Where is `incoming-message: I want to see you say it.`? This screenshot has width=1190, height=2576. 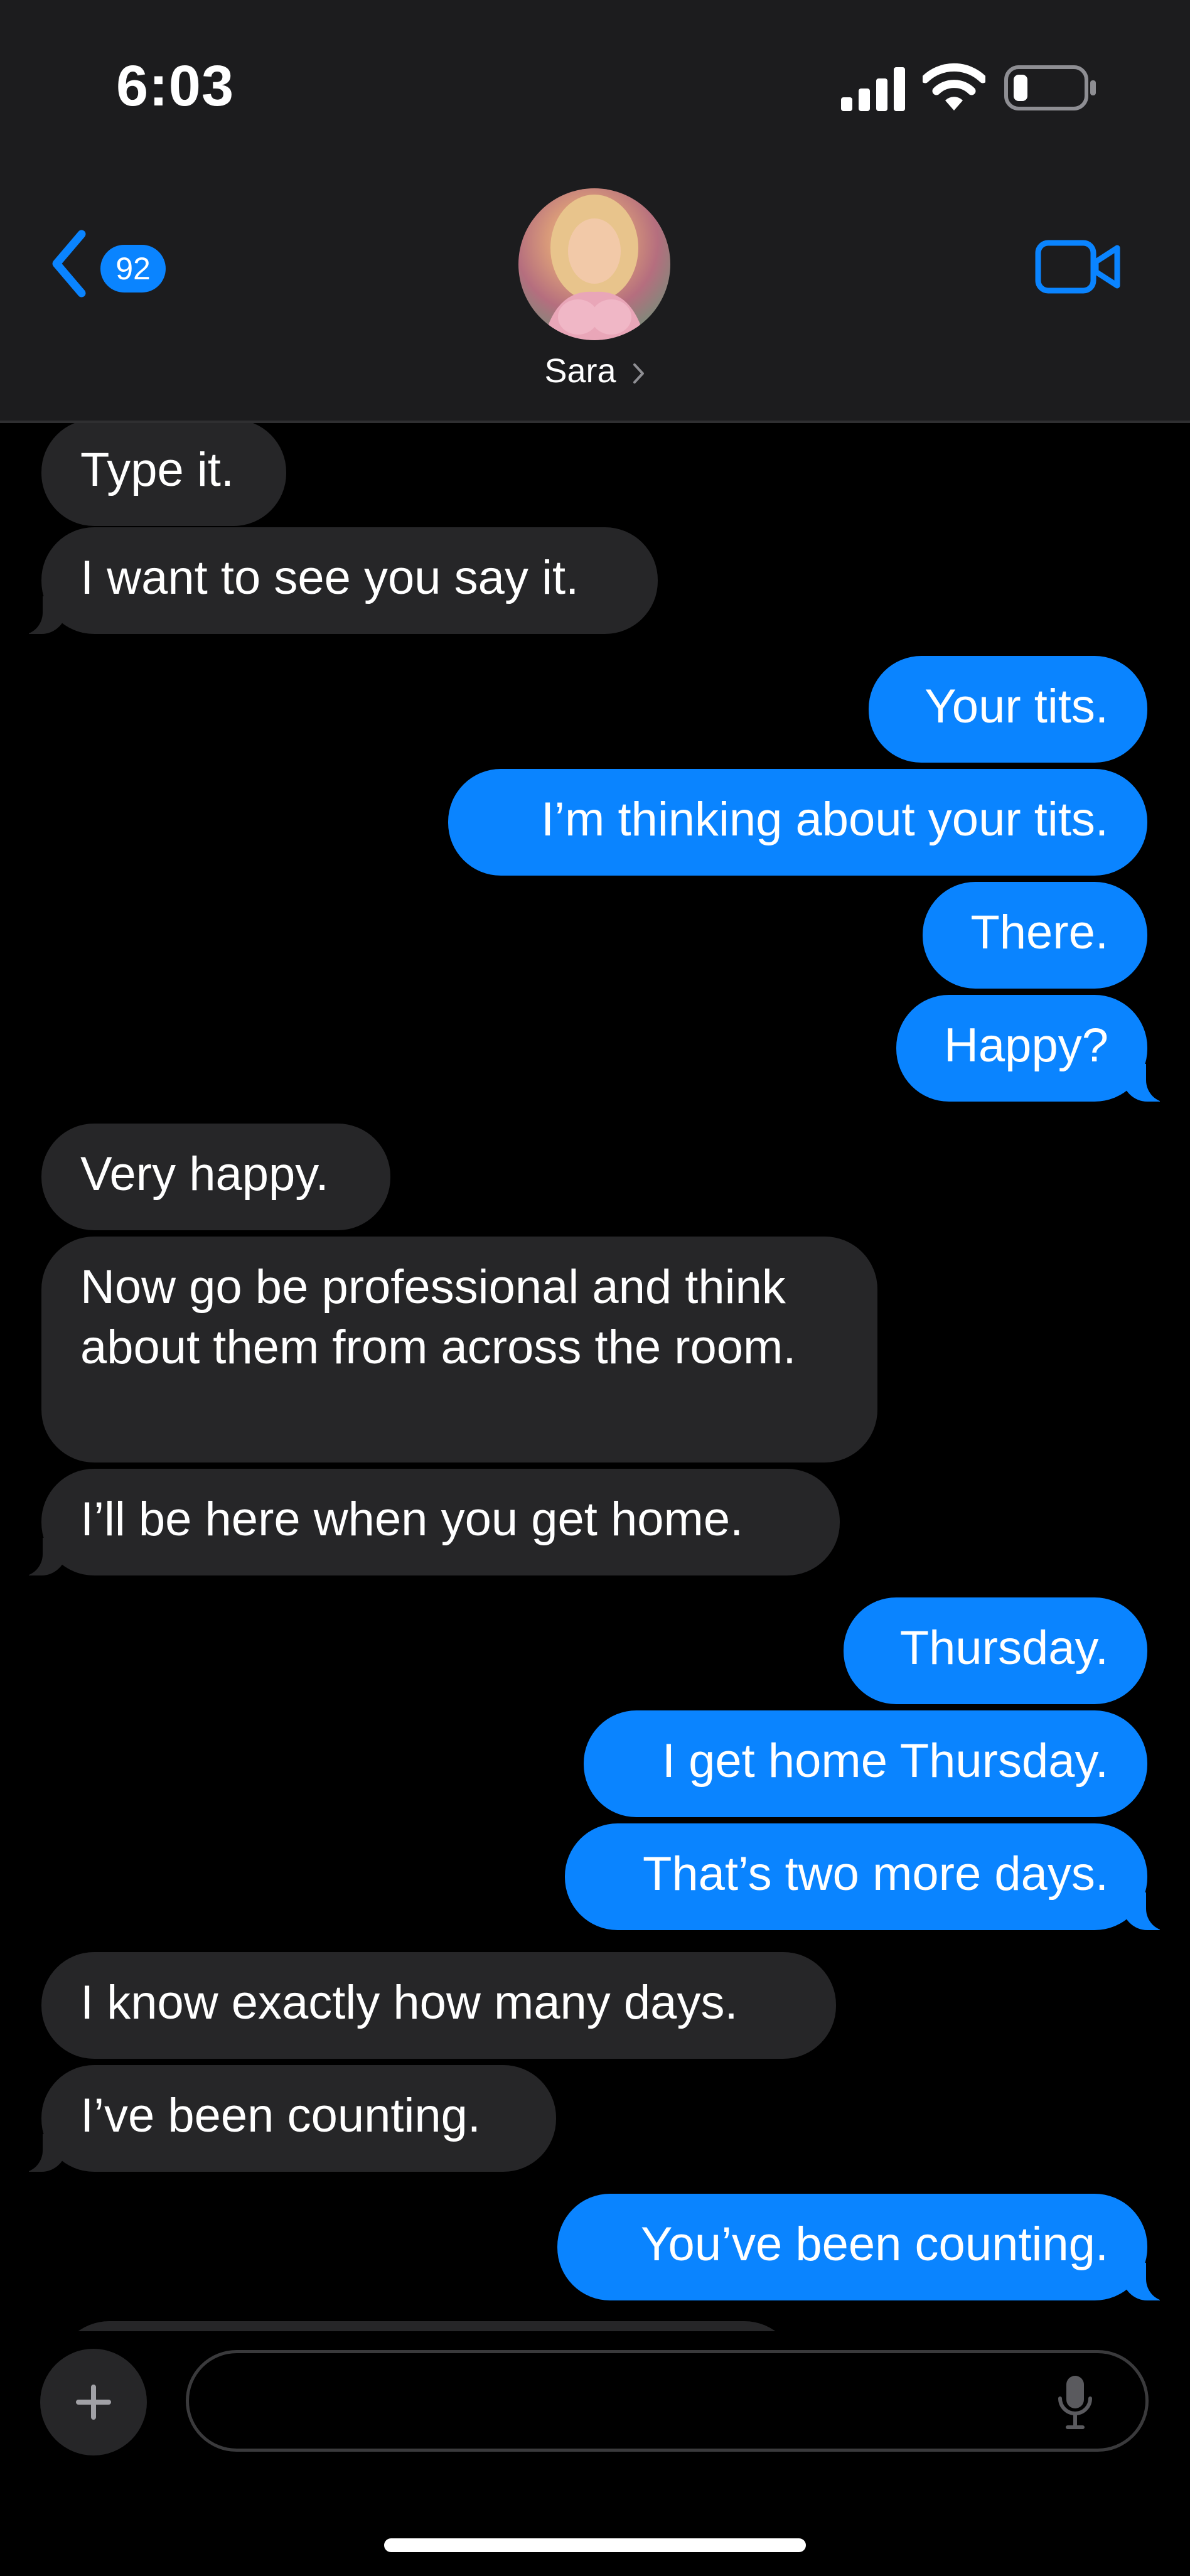
incoming-message: I want to see you say it. is located at coordinates (335, 581).